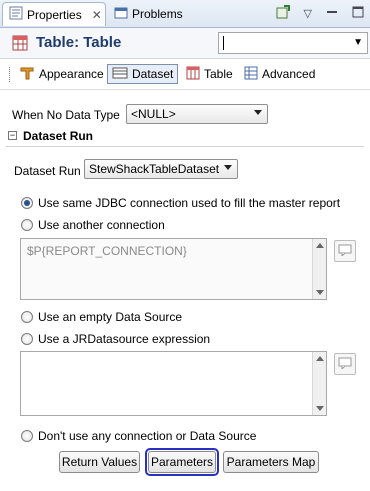 The width and height of the screenshot is (370, 491). Describe the element at coordinates (27, 225) in the screenshot. I see `radio-another-connection` at that location.